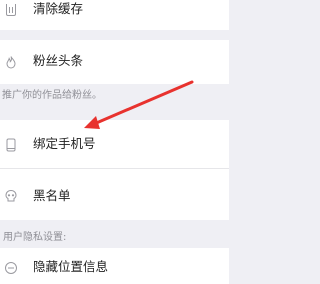 The width and height of the screenshot is (320, 284). What do you see at coordinates (52, 195) in the screenshot?
I see `blacklist-label: 黑名单` at bounding box center [52, 195].